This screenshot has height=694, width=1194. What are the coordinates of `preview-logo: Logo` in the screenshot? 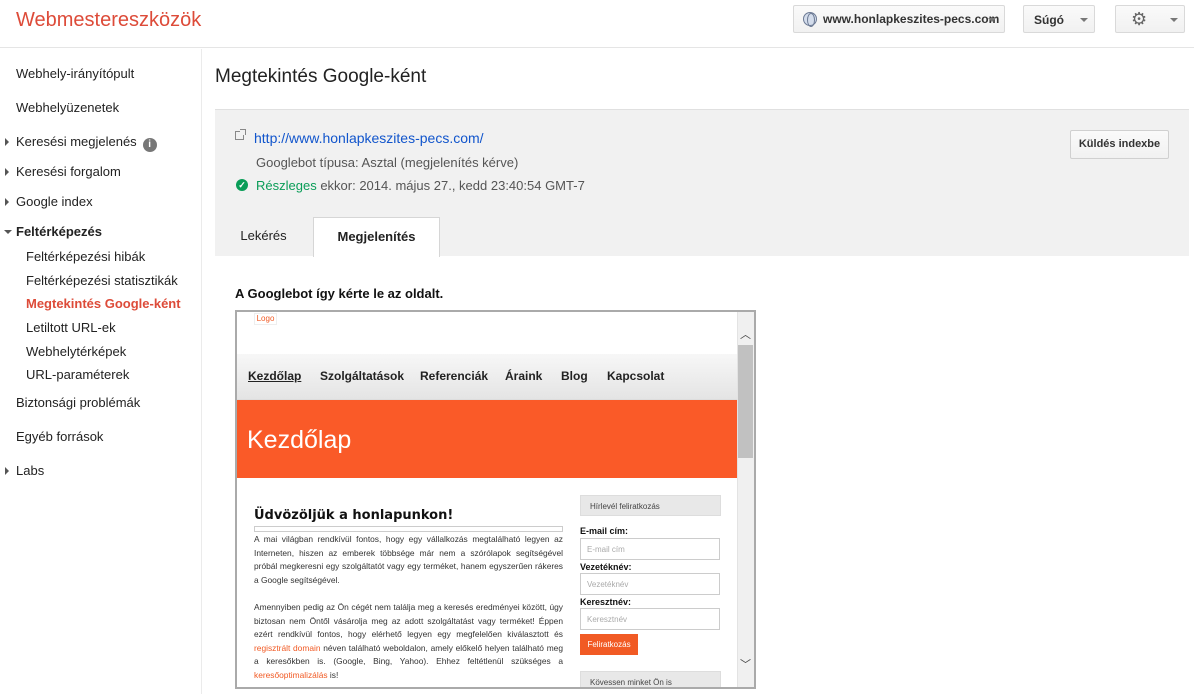 It's located at (265, 319).